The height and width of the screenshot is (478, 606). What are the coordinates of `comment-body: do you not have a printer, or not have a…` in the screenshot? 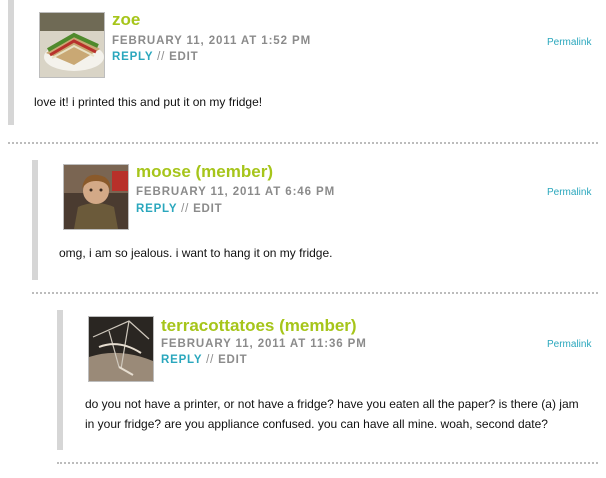 It's located at (332, 414).